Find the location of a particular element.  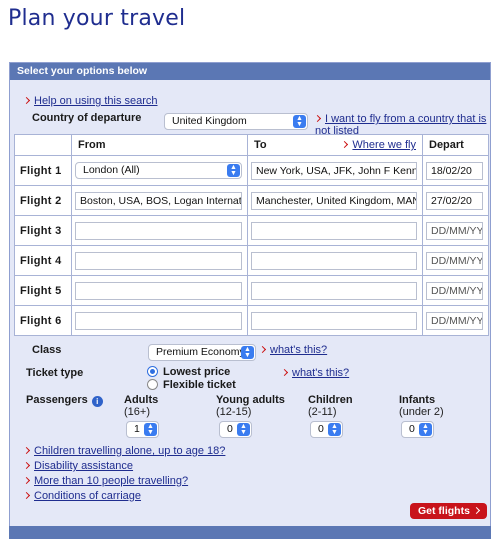

list-item: Conditions of carriage is located at coordinates (123, 496).